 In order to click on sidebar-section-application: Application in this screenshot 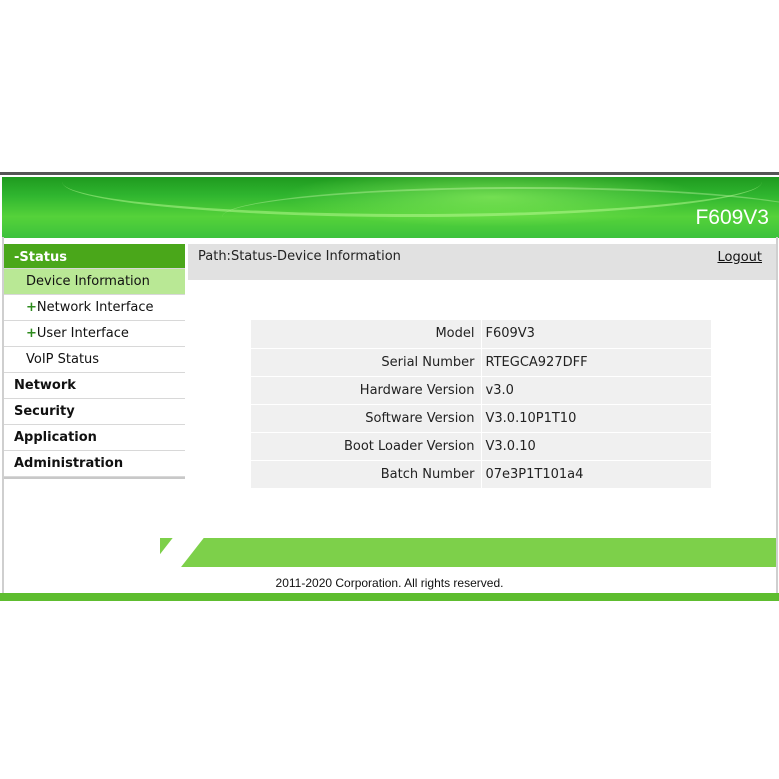, I will do `click(94, 438)`.